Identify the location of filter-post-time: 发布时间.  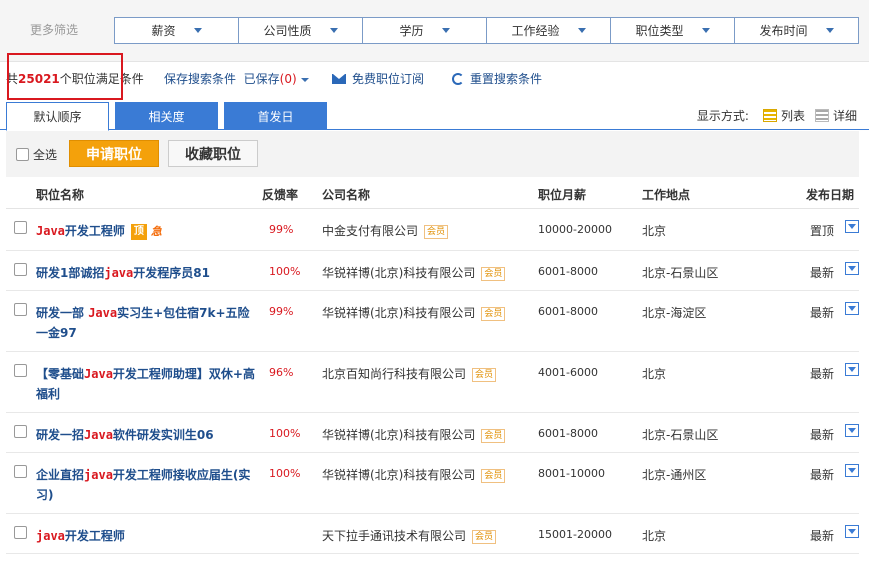
(796, 30).